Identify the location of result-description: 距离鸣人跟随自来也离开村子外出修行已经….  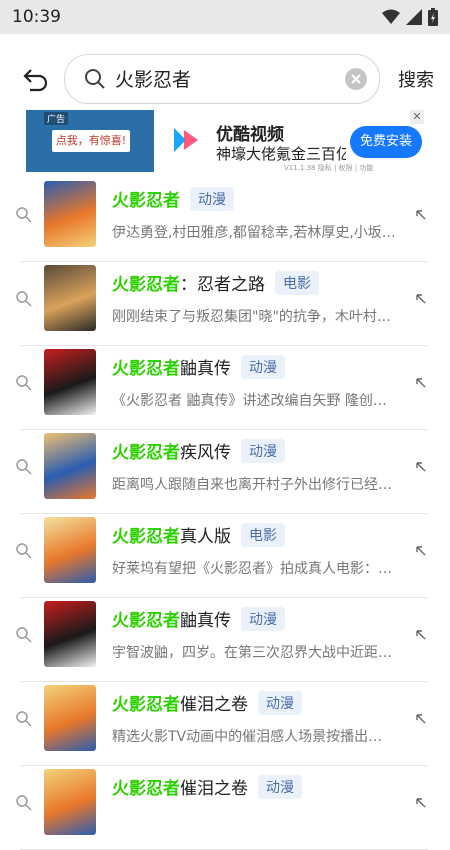
(252, 485).